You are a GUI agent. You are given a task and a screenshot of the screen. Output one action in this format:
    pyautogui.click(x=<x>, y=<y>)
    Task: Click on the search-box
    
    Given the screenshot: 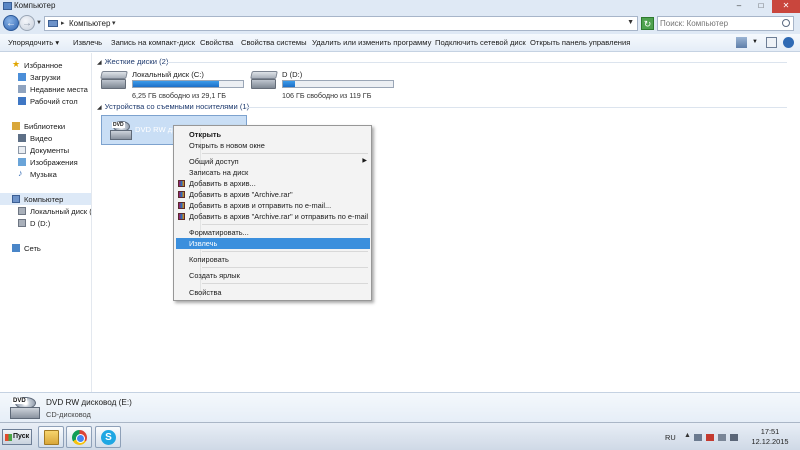 What is the action you would take?
    pyautogui.click(x=725, y=23)
    